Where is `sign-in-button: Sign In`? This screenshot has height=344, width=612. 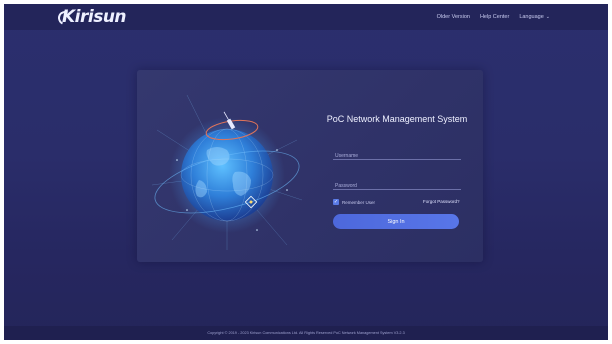 sign-in-button: Sign In is located at coordinates (396, 221).